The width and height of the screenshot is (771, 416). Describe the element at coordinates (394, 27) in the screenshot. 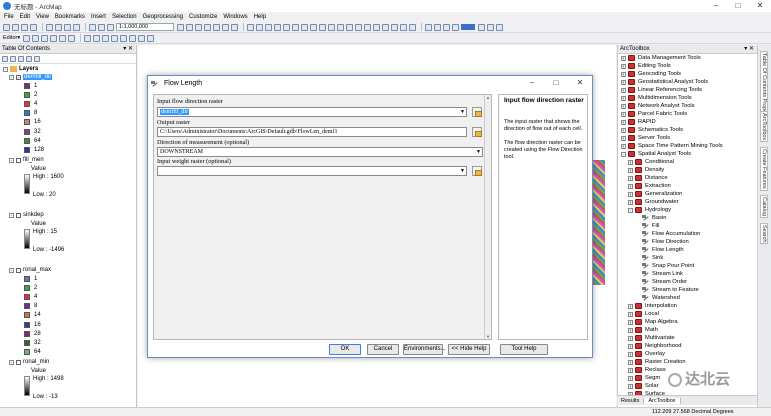

I see `find-route-icon` at that location.